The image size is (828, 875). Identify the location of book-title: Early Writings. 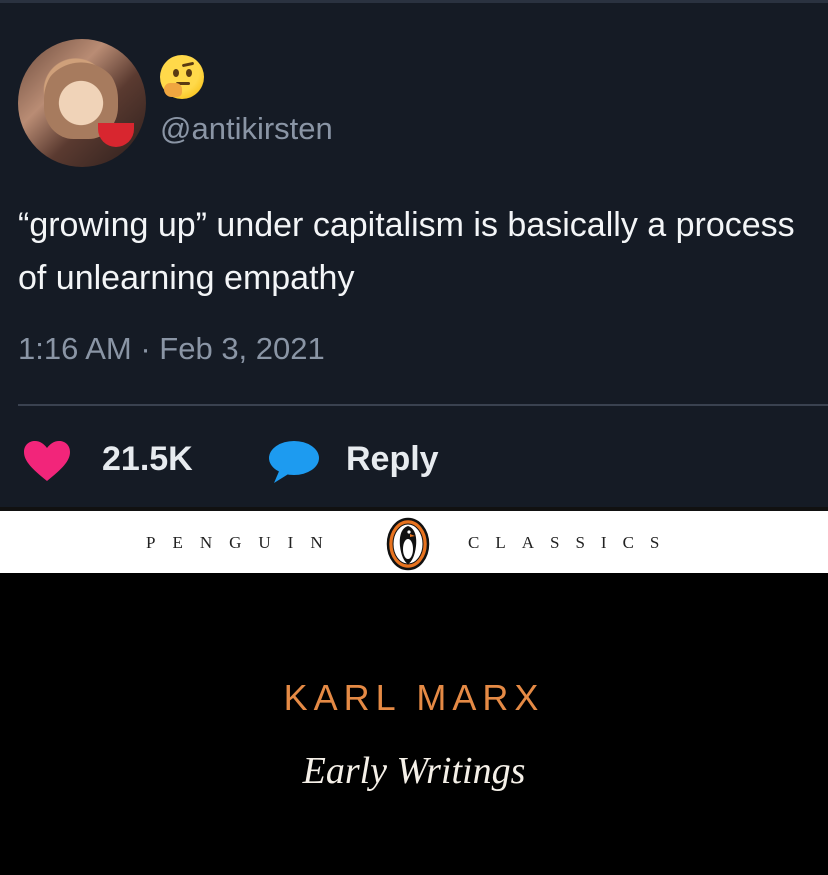
(414, 771).